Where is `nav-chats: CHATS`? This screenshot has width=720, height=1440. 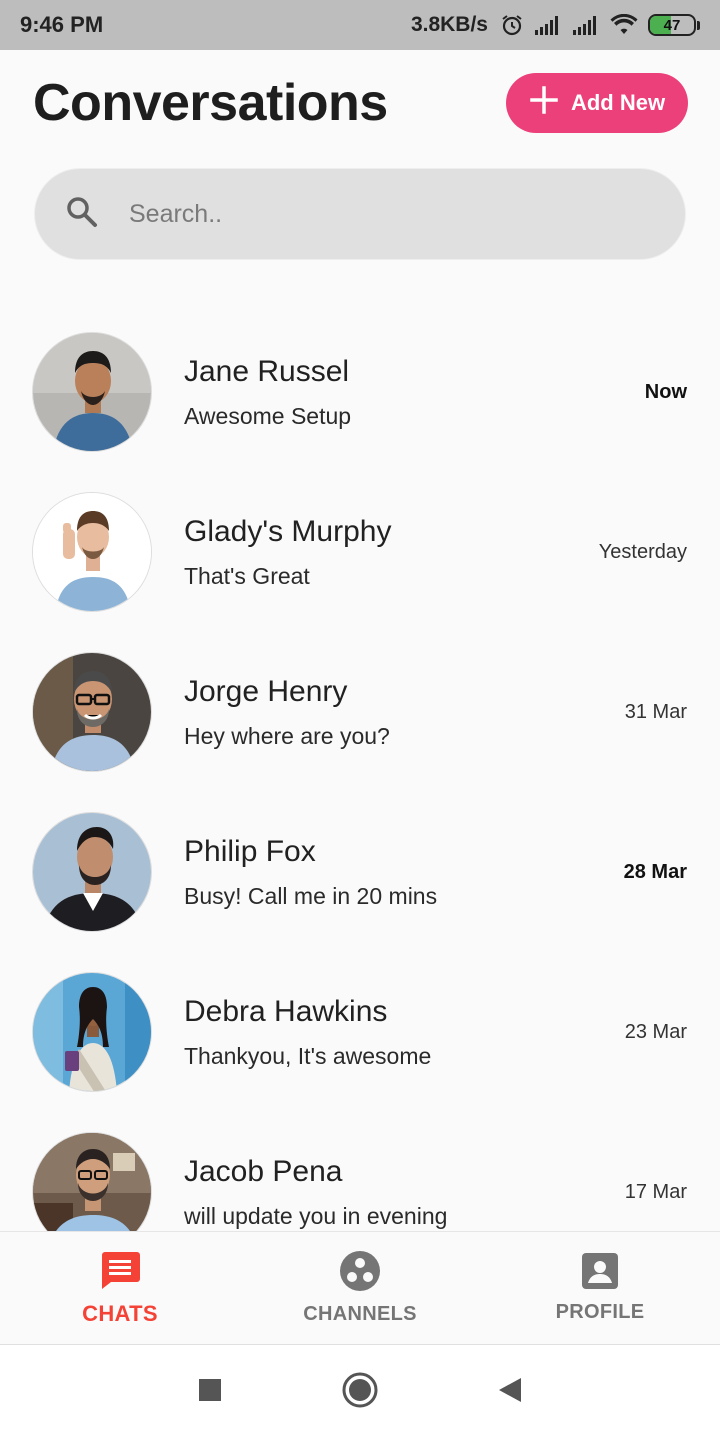 nav-chats: CHATS is located at coordinates (120, 1288).